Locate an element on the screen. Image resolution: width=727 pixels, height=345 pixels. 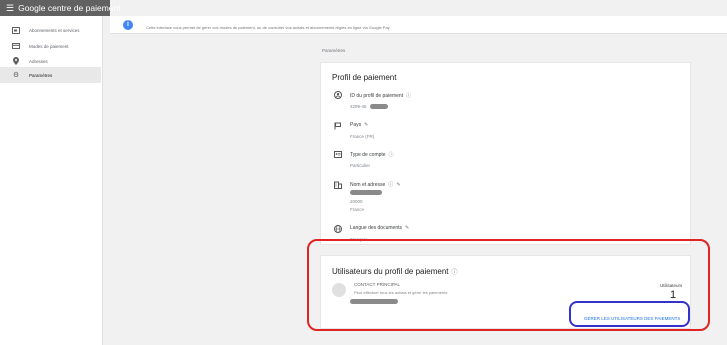
sidebar-item-settings: ⚙ Paramètres is located at coordinates (50, 75).